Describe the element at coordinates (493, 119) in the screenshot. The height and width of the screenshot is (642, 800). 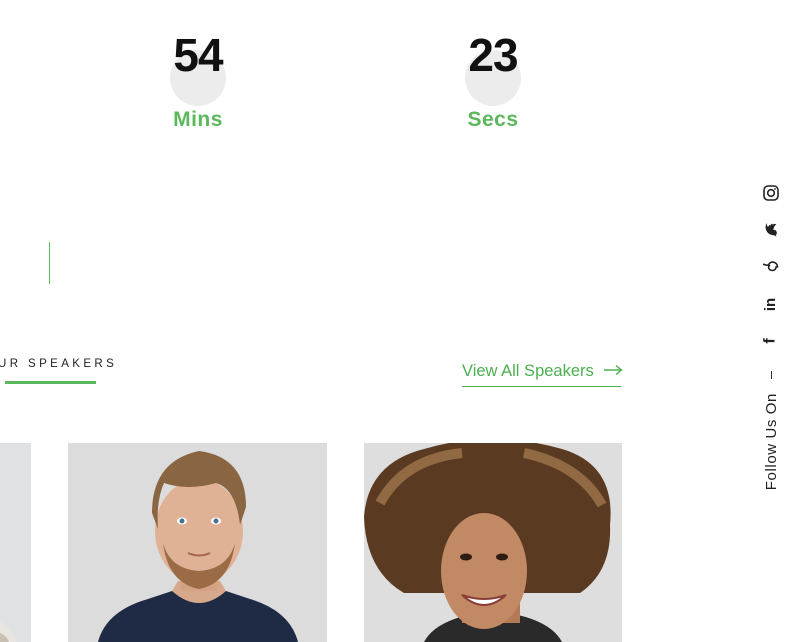
I see `seconds-label: Secs` at that location.